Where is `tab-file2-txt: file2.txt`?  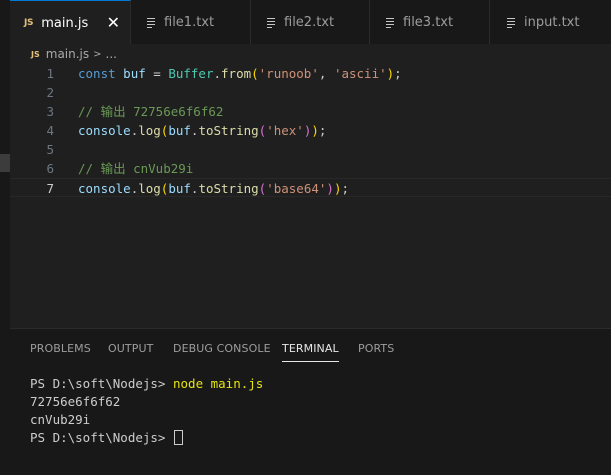
tab-file2-txt: file2.txt is located at coordinates (310, 22).